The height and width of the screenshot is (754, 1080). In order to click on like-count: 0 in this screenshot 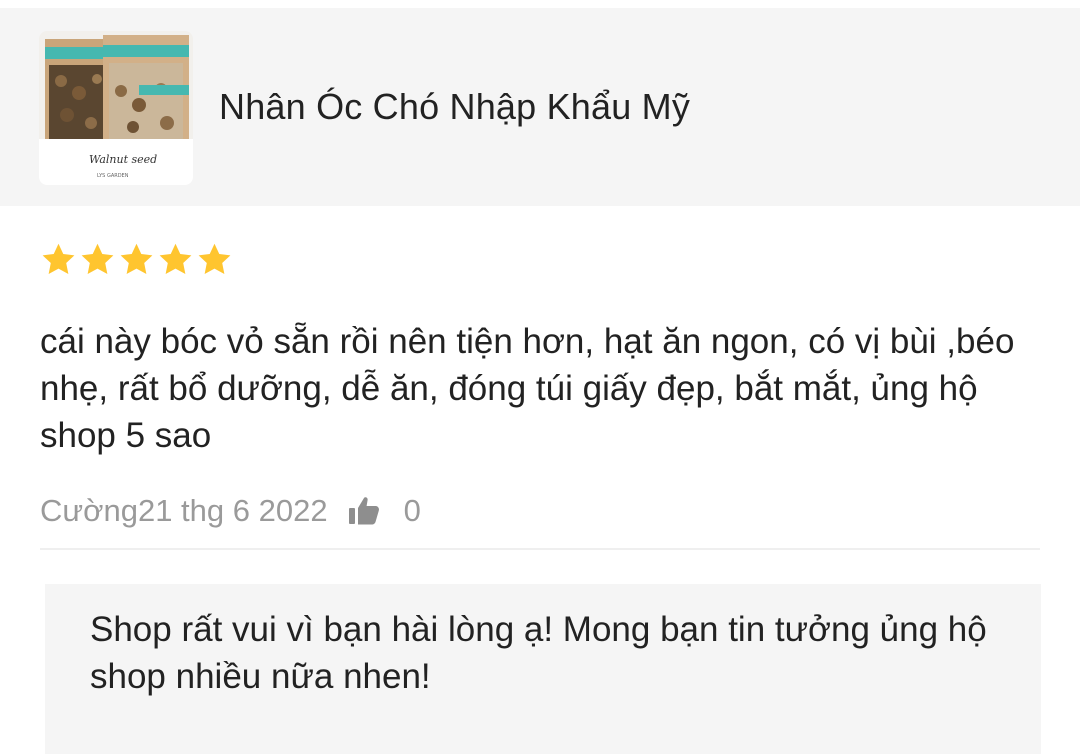, I will do `click(412, 510)`.